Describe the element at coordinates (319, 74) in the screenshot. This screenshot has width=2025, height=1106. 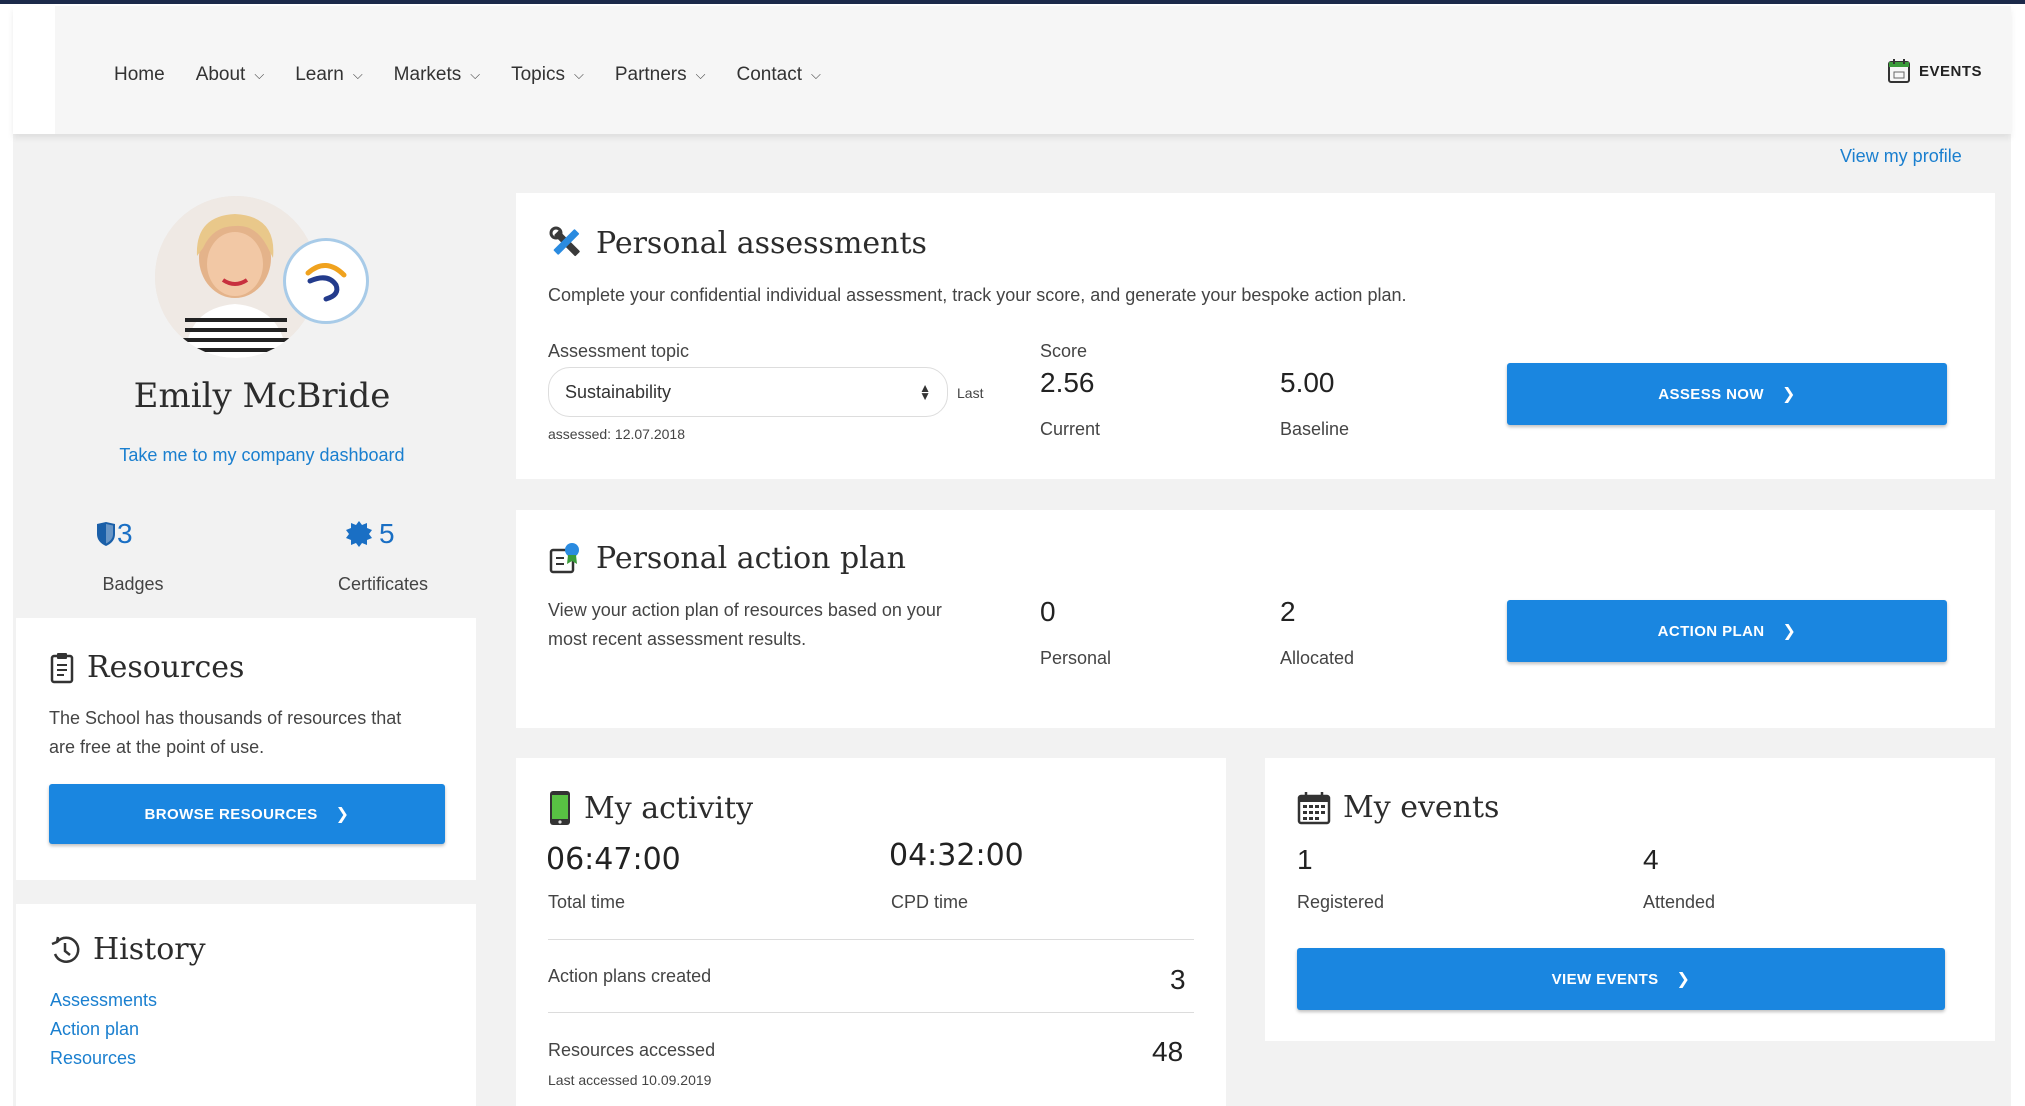
I see `nav-item-label: Learn` at that location.